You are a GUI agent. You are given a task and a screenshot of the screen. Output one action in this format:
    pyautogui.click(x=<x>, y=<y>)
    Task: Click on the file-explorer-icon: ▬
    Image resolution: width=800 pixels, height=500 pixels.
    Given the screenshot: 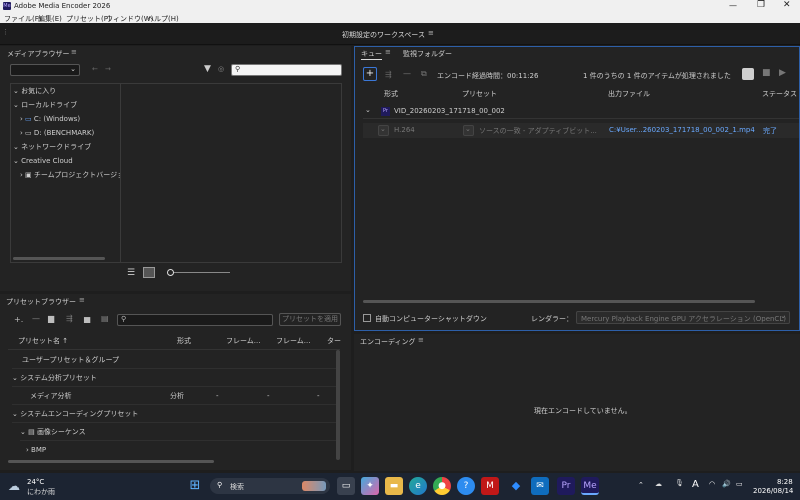 What is the action you would take?
    pyautogui.click(x=394, y=486)
    